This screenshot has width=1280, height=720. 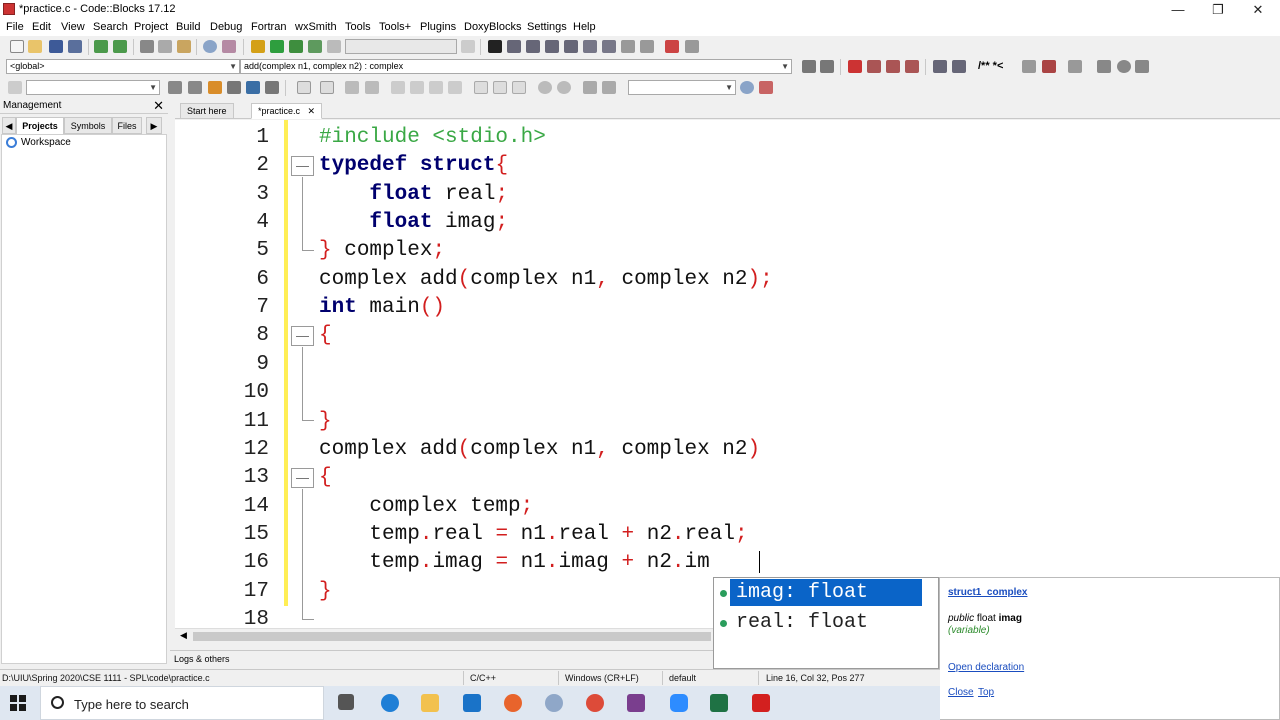 I want to click on menu-build: Build, so click(x=188, y=27).